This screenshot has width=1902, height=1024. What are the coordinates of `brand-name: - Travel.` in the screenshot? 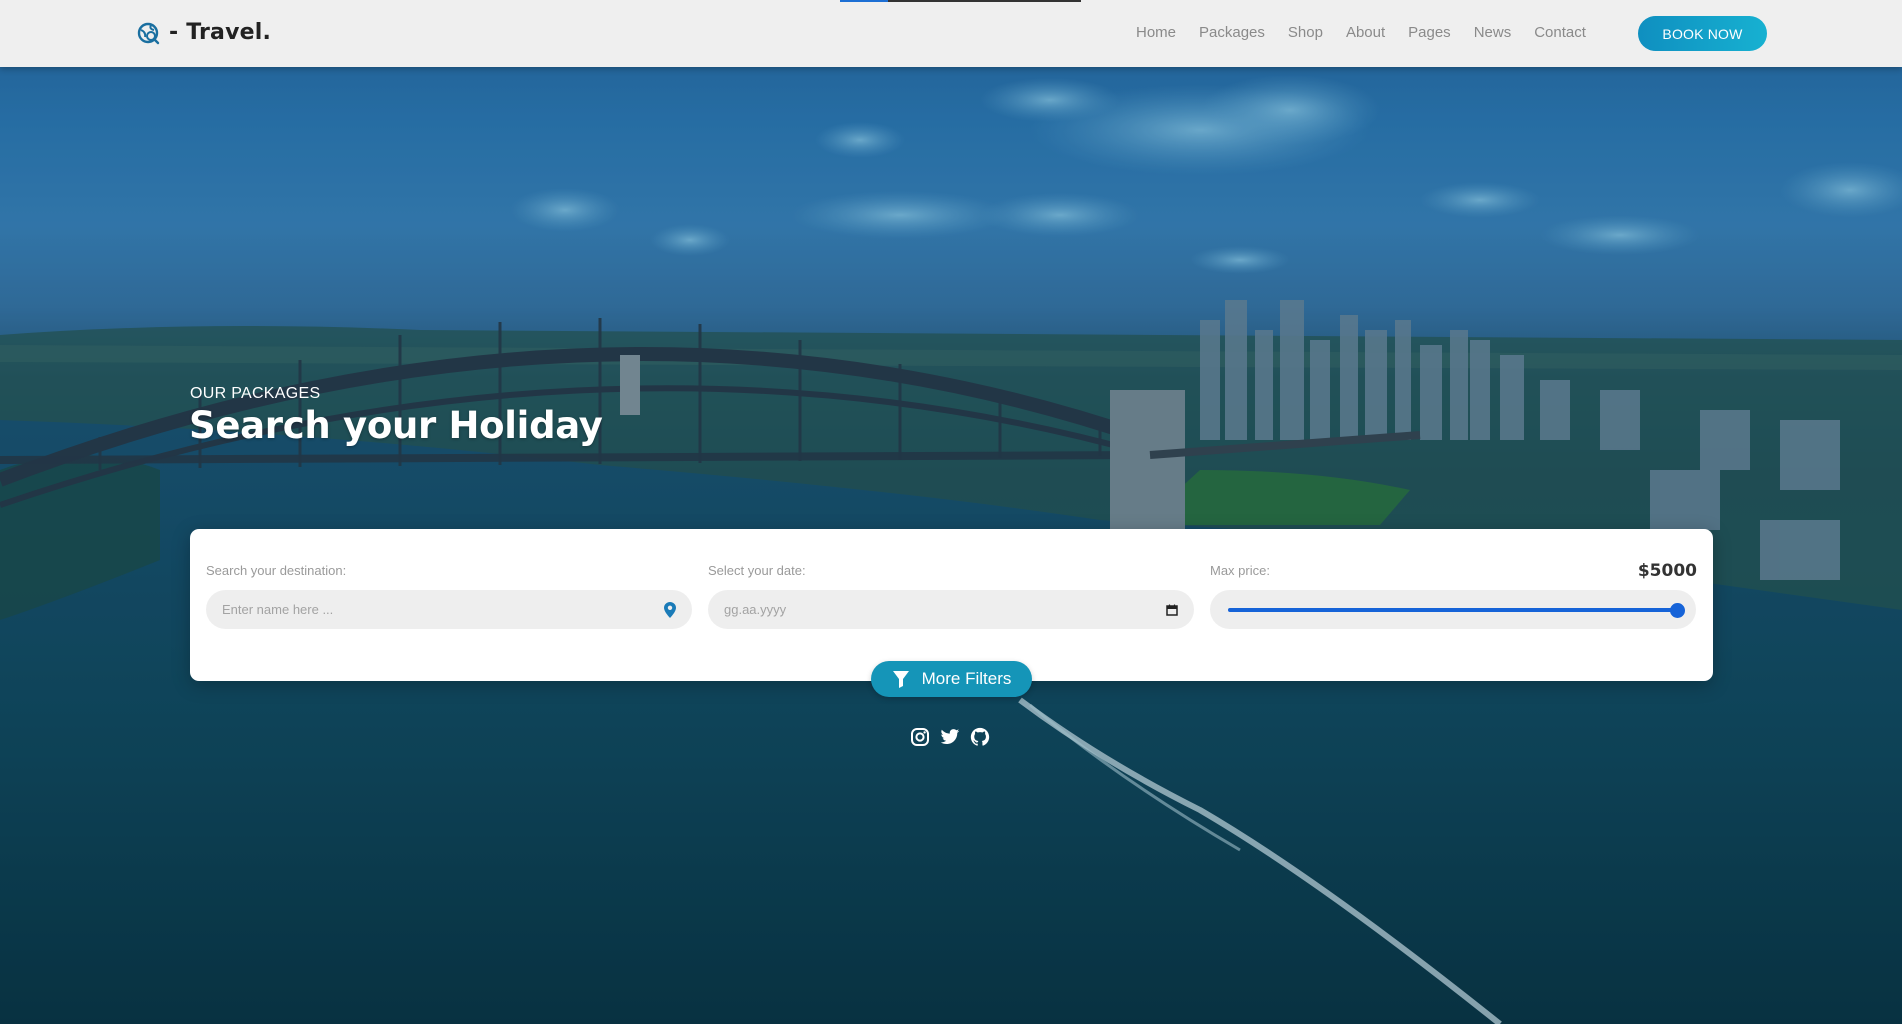 It's located at (220, 32).